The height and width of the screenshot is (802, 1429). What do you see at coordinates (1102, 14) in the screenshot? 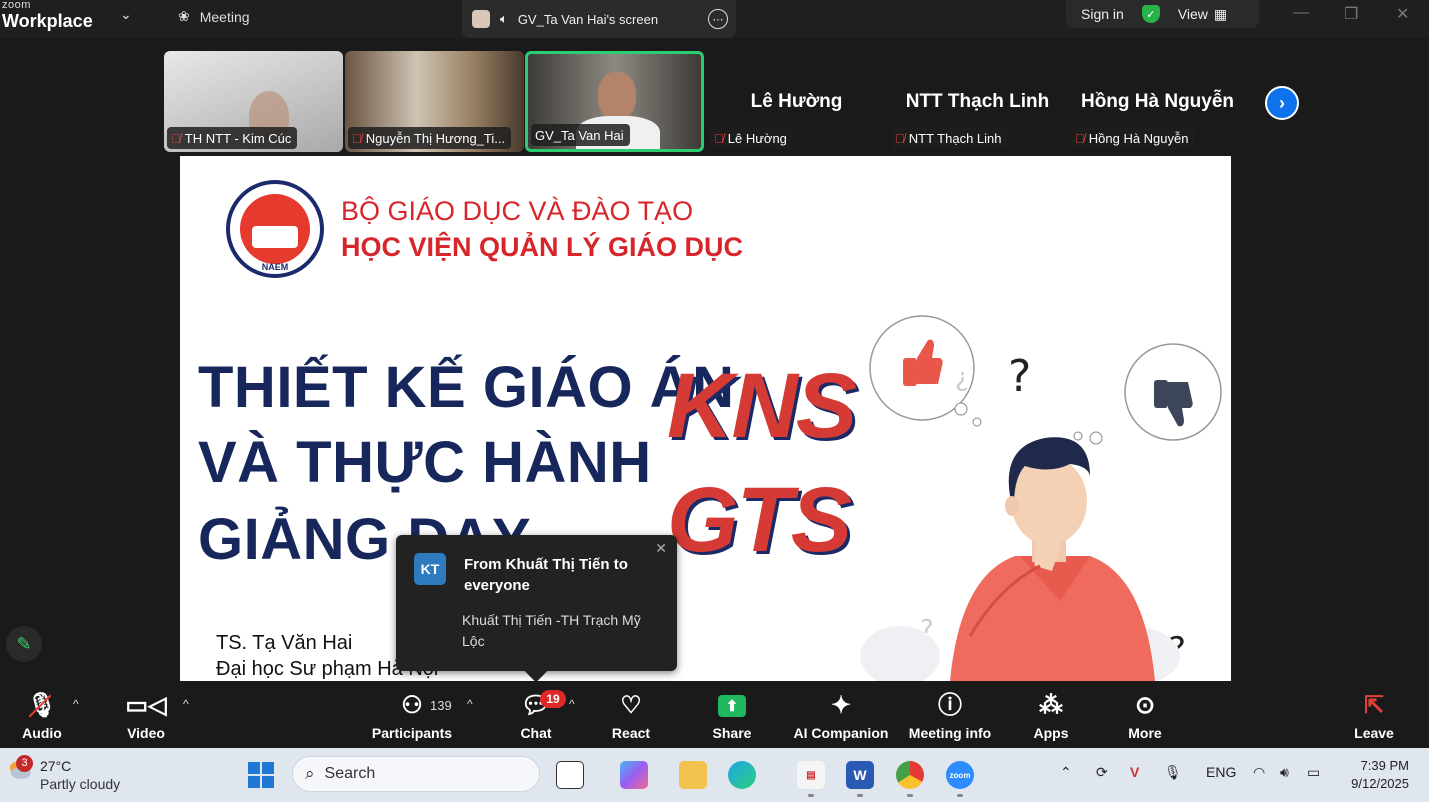
I see `sign-in-button: Sign in` at bounding box center [1102, 14].